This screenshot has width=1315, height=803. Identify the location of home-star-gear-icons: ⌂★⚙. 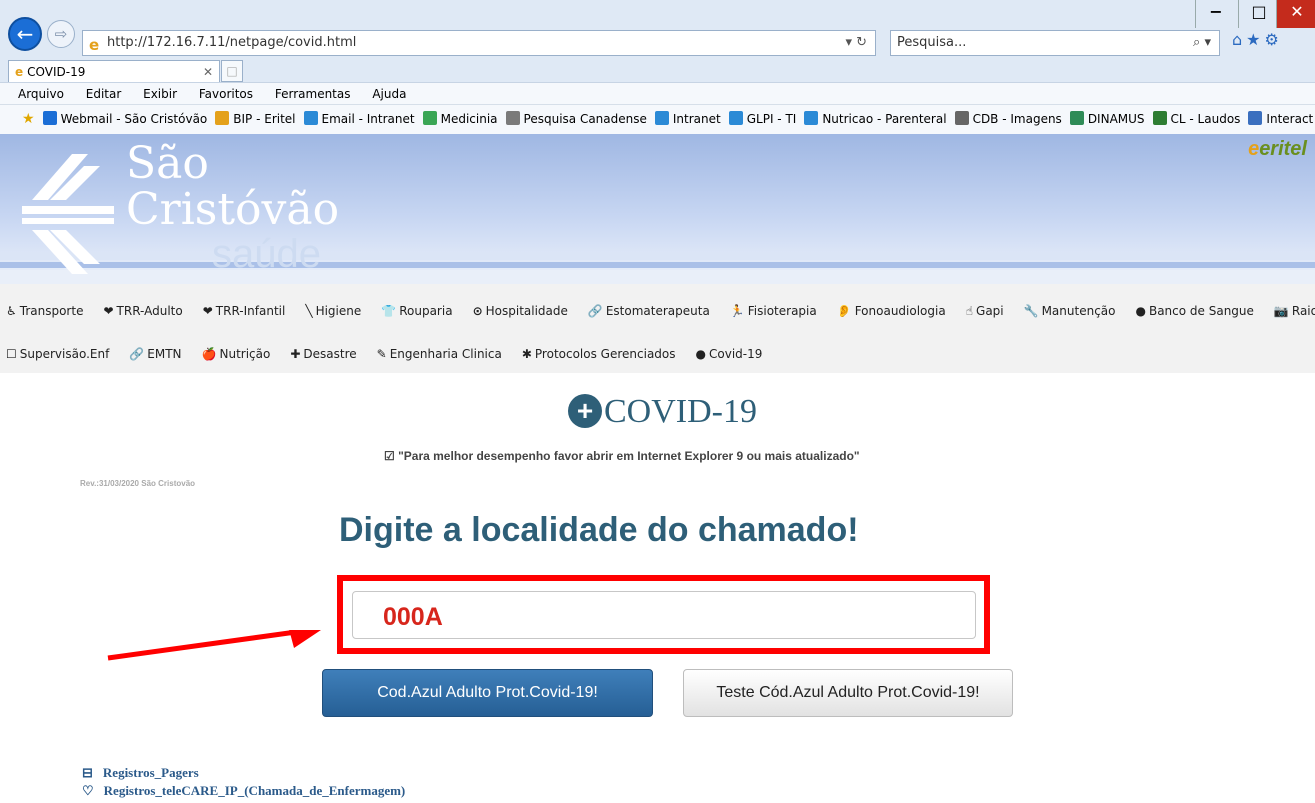
(1257, 39).